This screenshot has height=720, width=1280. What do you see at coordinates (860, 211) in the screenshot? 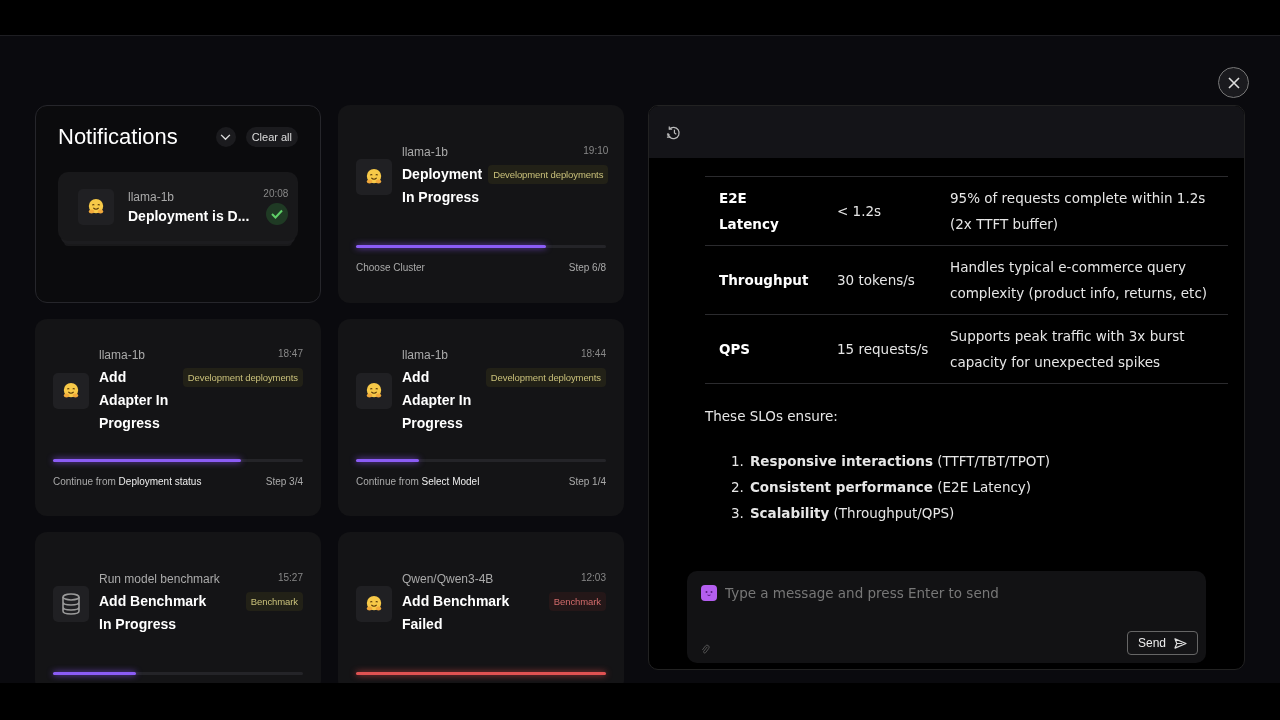
I see `table-cell-text: < 1.2s` at bounding box center [860, 211].